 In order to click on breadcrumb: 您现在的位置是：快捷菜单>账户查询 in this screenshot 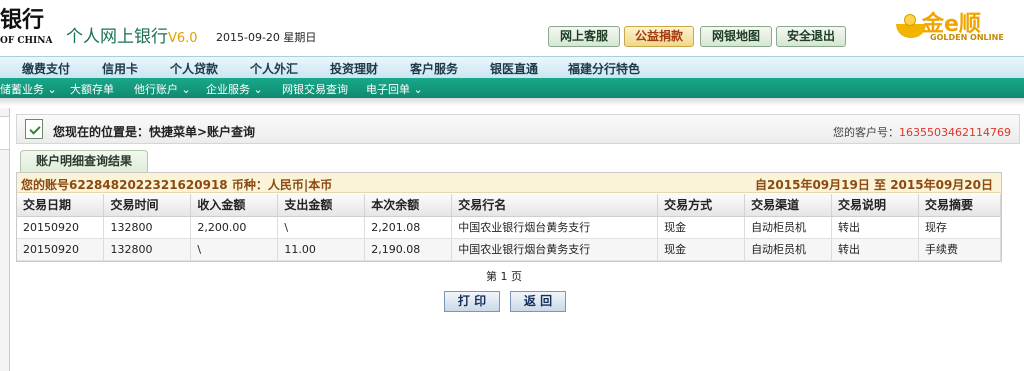, I will do `click(154, 132)`.